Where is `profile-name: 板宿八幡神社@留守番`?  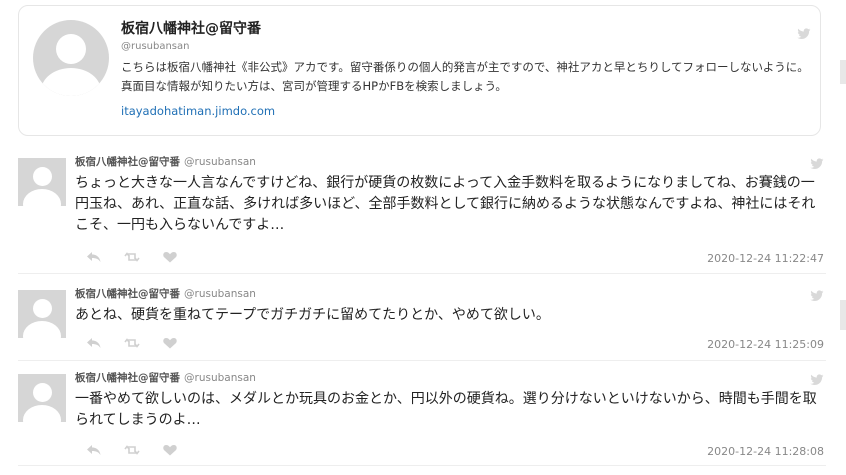 profile-name: 板宿八幡神社@留守番 is located at coordinates (191, 28).